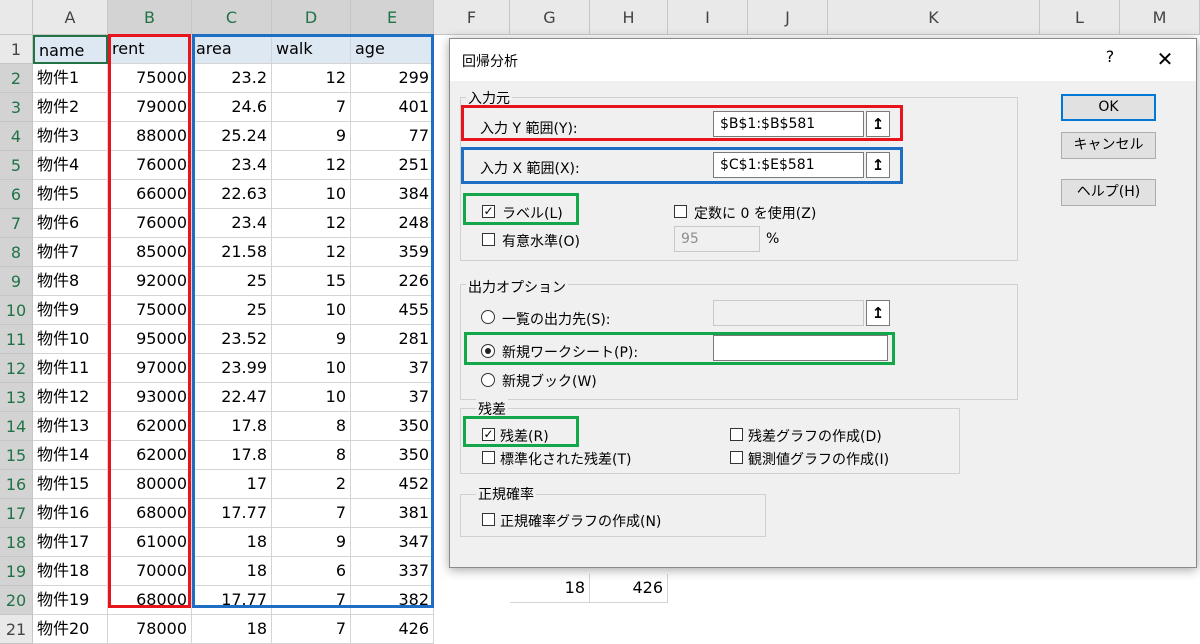 Image resolution: width=1200 pixels, height=644 pixels. Describe the element at coordinates (392, 368) in the screenshot. I see `table-cell: 37` at that location.